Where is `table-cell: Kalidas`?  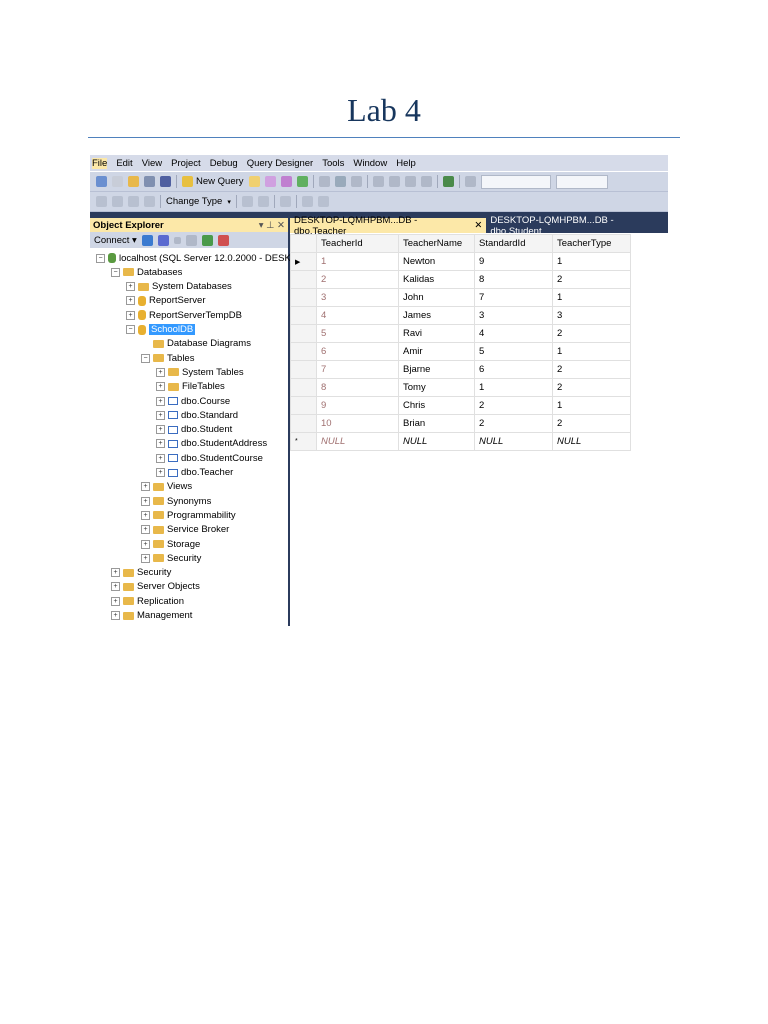
table-cell: Kalidas is located at coordinates (436, 279).